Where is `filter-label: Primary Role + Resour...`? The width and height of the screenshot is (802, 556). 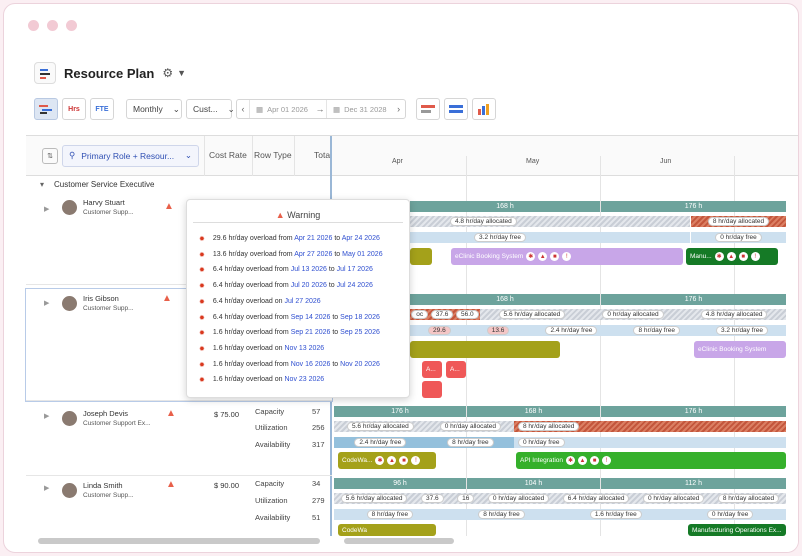
filter-label: Primary Role + Resour... is located at coordinates (128, 155).